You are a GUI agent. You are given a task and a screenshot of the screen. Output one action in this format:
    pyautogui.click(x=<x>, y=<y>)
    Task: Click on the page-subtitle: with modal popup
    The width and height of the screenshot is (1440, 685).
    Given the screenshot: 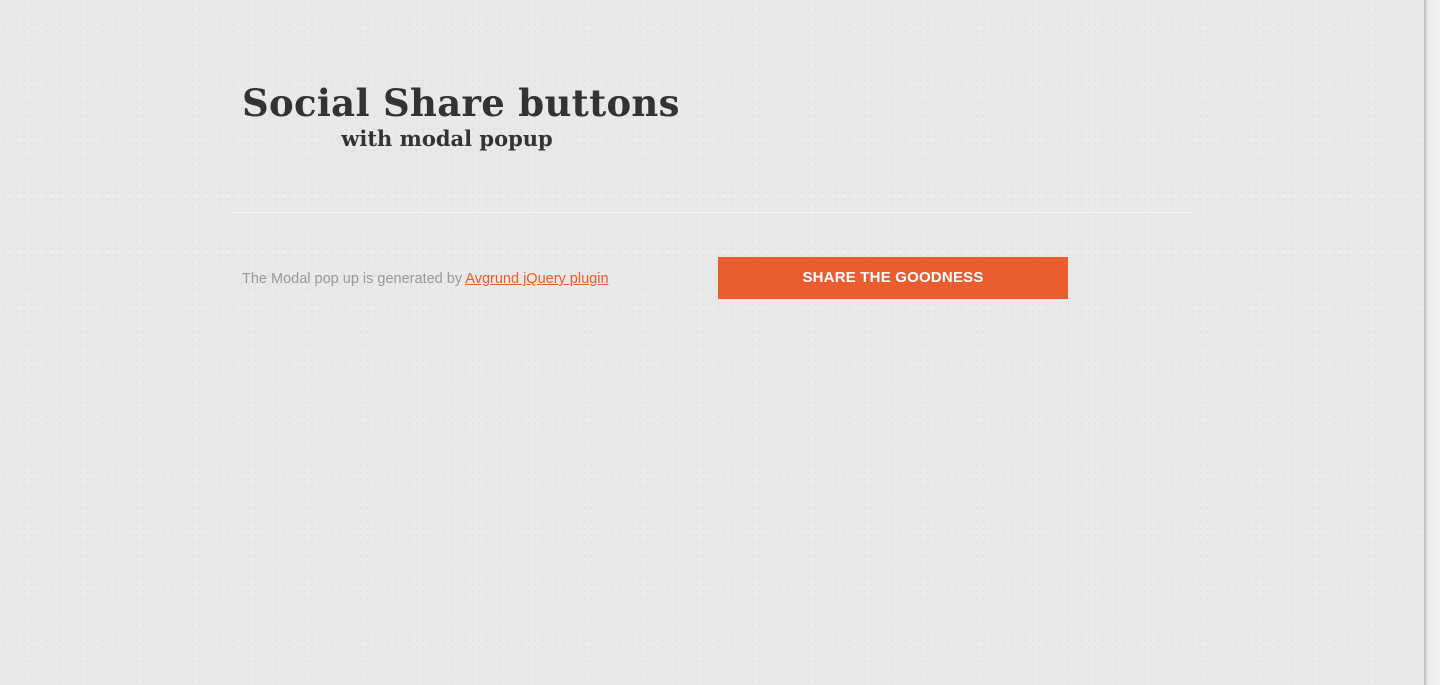 What is the action you would take?
    pyautogui.click(x=447, y=138)
    